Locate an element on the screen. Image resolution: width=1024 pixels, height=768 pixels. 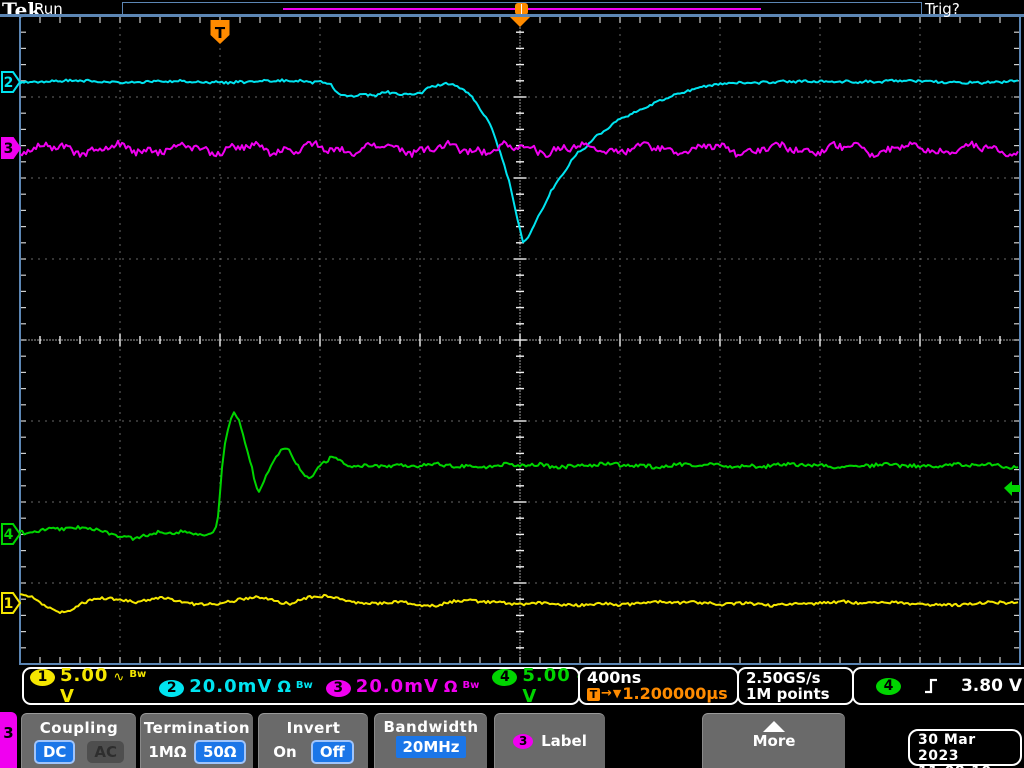
invert-off-option: Off is located at coordinates (332, 752).